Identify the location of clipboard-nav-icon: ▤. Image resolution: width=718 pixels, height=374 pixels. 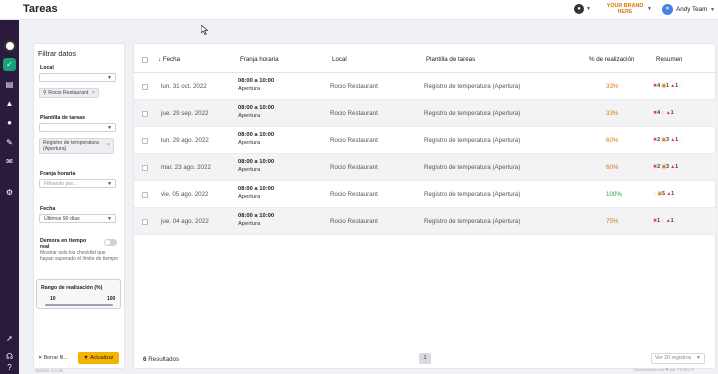
(9, 84).